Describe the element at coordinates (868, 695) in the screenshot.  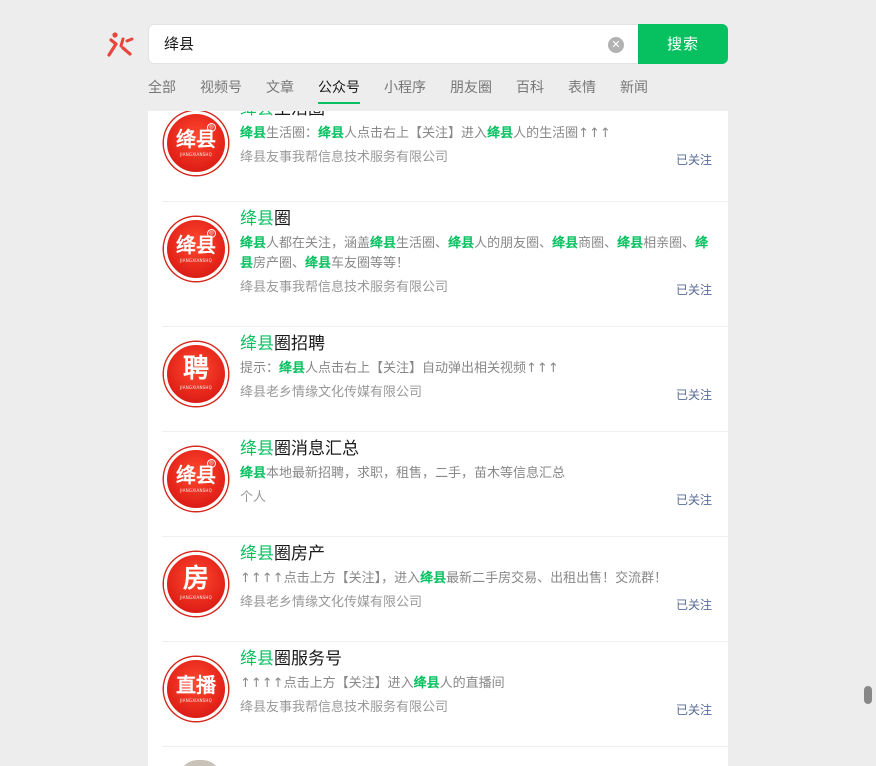
I see `scrollbar-thumb` at that location.